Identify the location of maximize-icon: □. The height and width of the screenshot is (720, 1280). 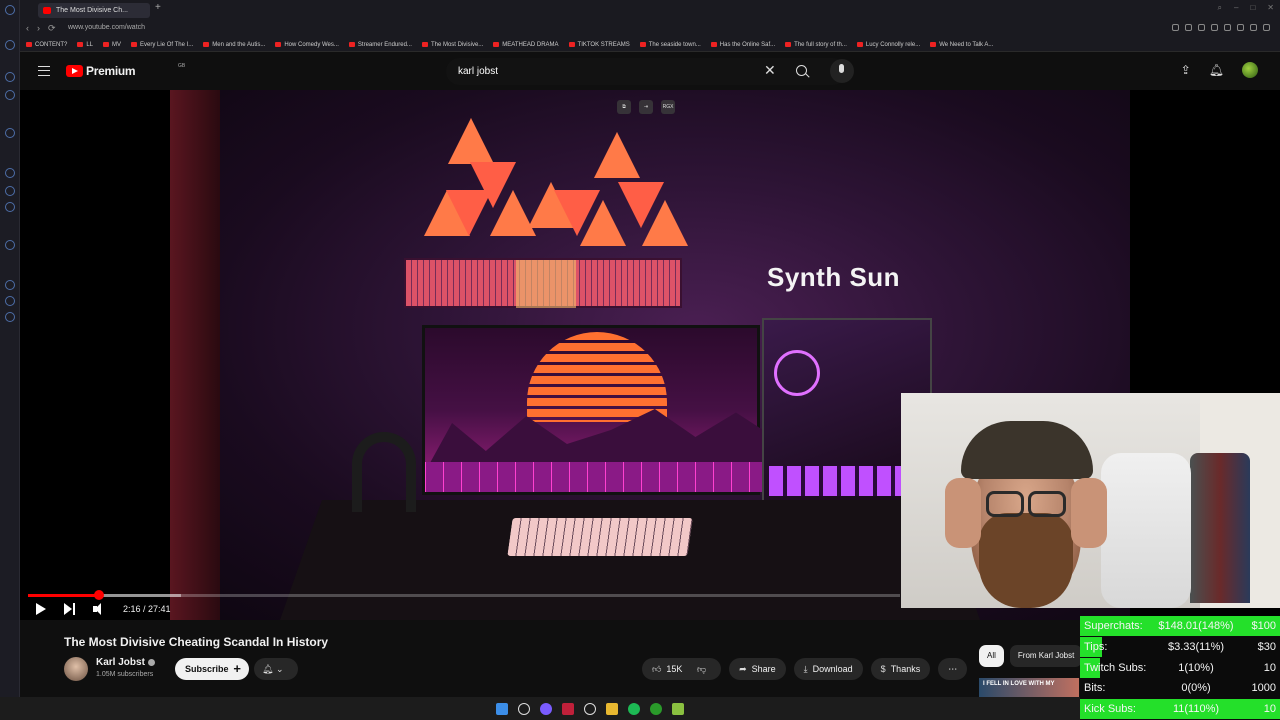
(1252, 8).